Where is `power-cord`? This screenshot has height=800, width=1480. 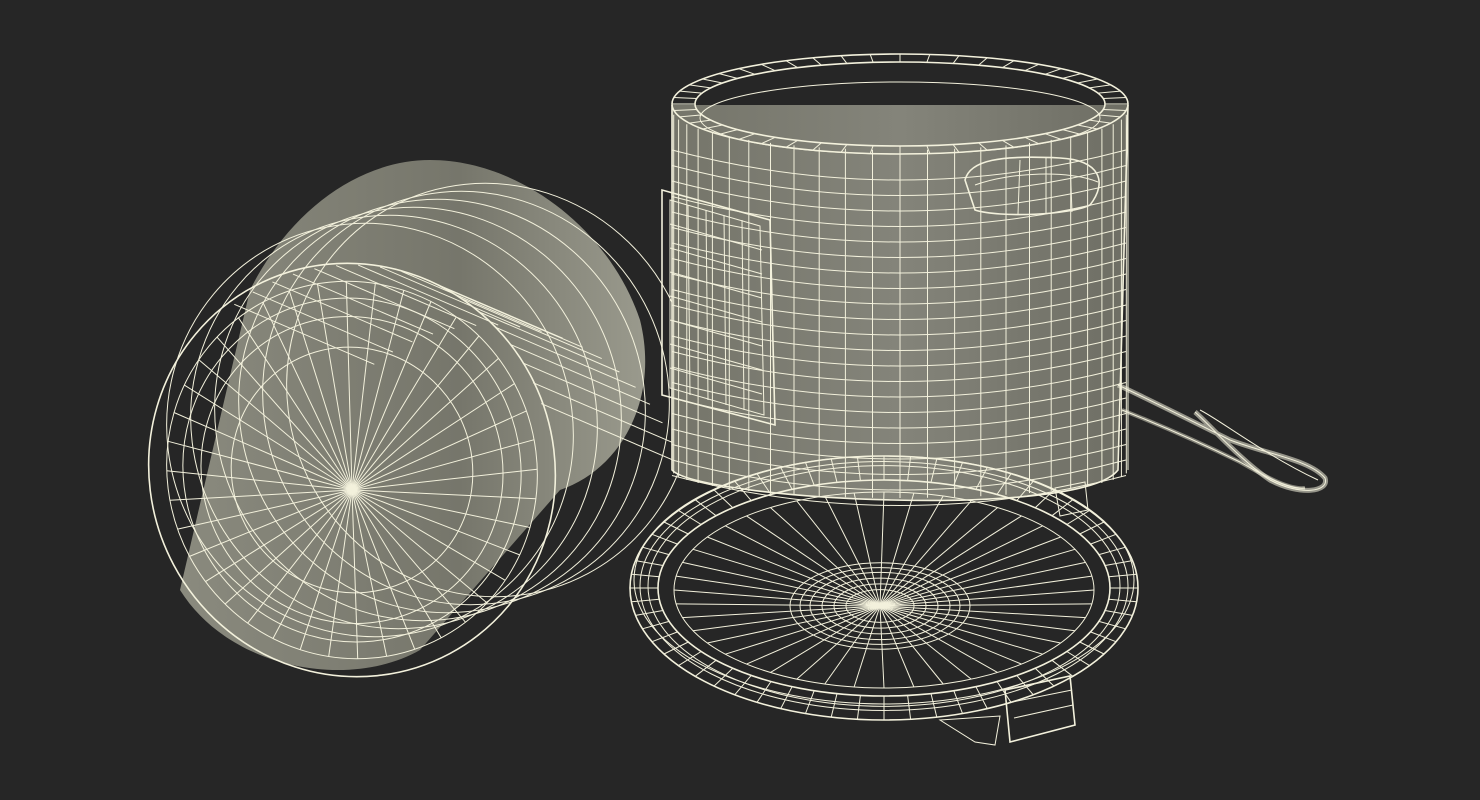
power-cord is located at coordinates (1222, 437).